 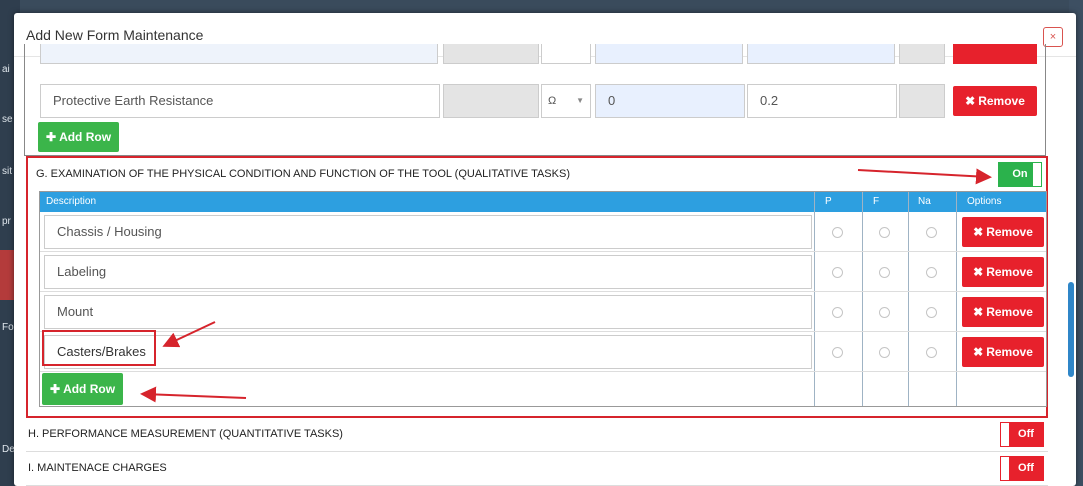 I want to click on description-input: Protective Earth Resistance, so click(x=240, y=101).